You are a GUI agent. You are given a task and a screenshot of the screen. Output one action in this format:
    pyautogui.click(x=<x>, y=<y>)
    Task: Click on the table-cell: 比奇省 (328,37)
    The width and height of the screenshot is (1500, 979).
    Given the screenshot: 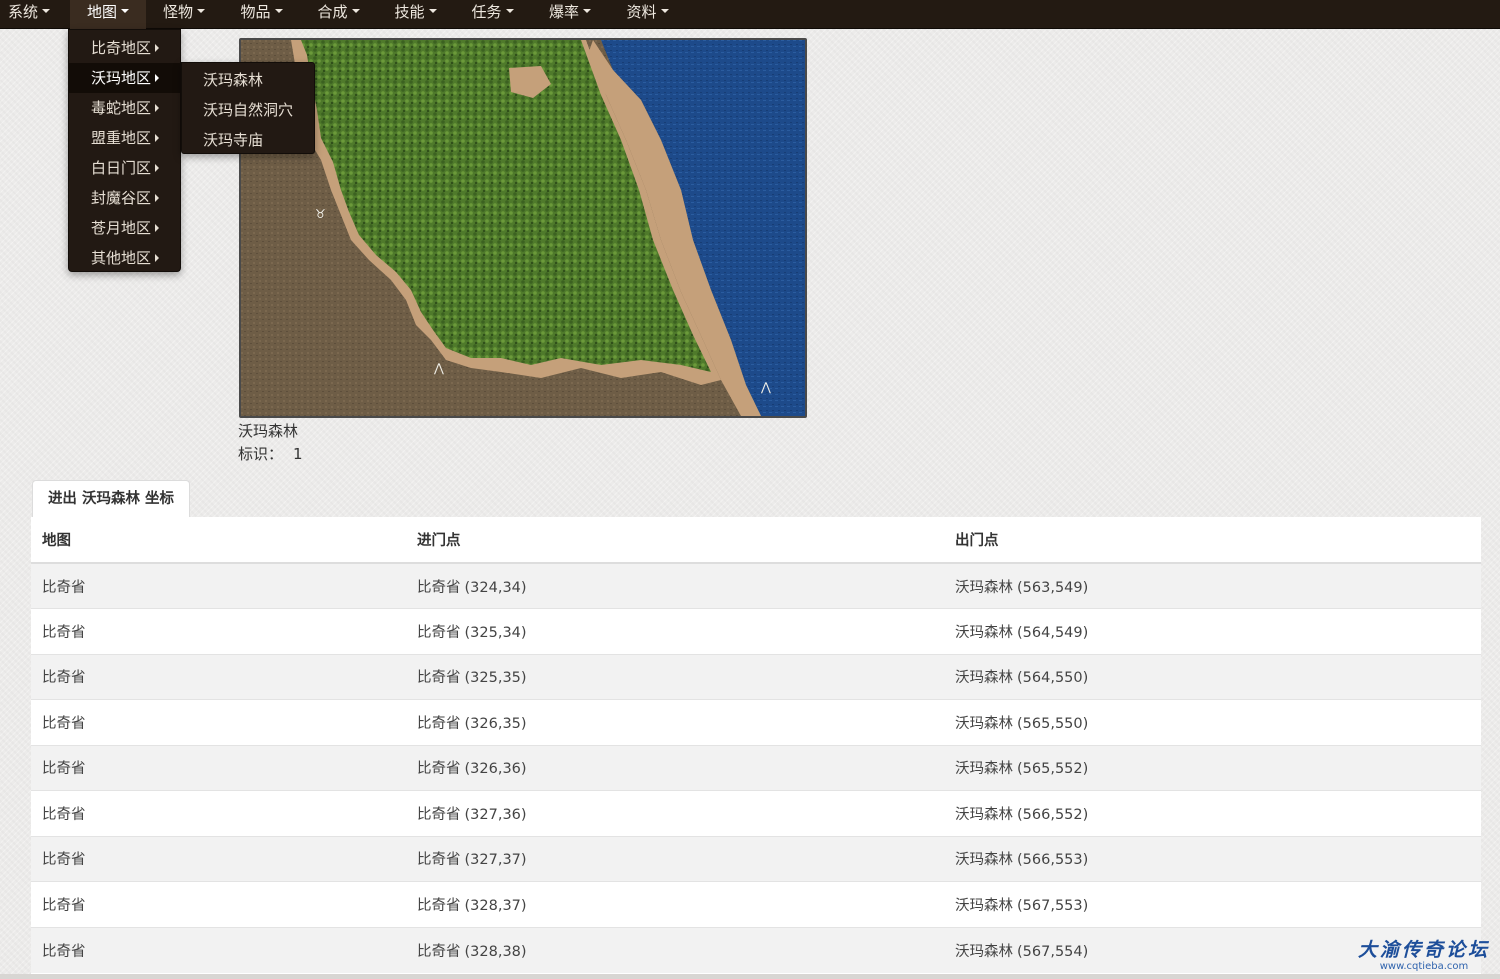 What is the action you would take?
    pyautogui.click(x=675, y=904)
    